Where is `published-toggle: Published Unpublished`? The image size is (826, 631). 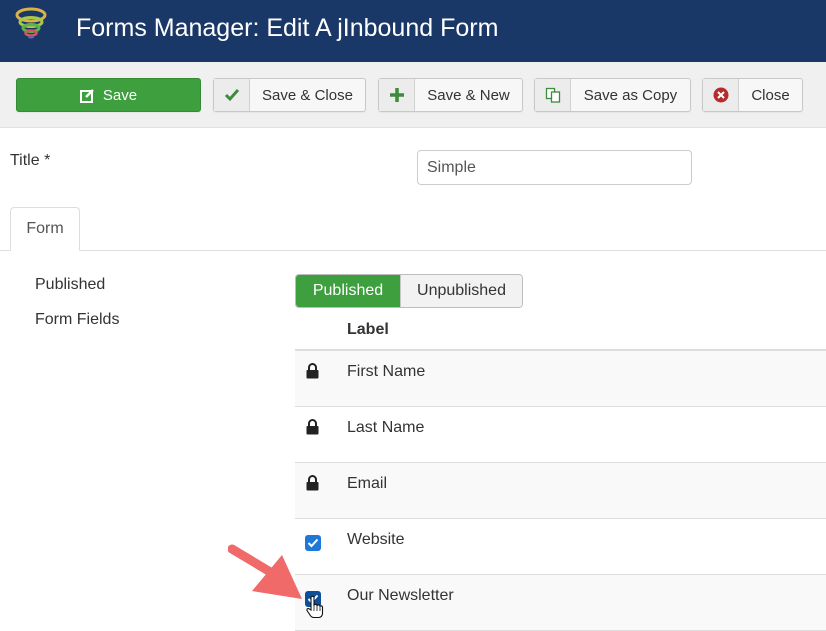
published-toggle: Published Unpublished is located at coordinates (409, 291).